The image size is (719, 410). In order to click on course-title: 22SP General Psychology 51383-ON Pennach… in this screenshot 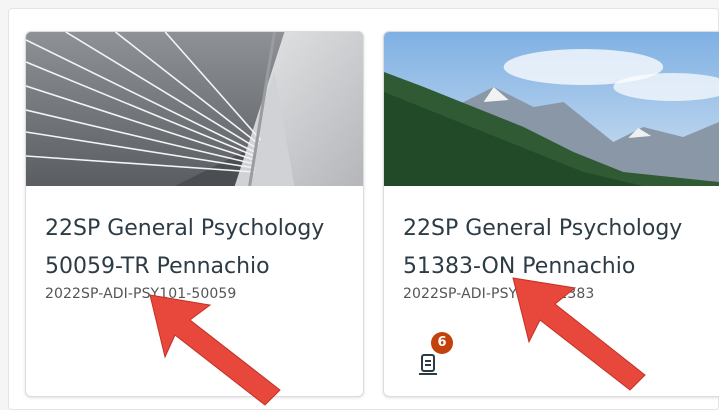, I will do `click(558, 248)`.